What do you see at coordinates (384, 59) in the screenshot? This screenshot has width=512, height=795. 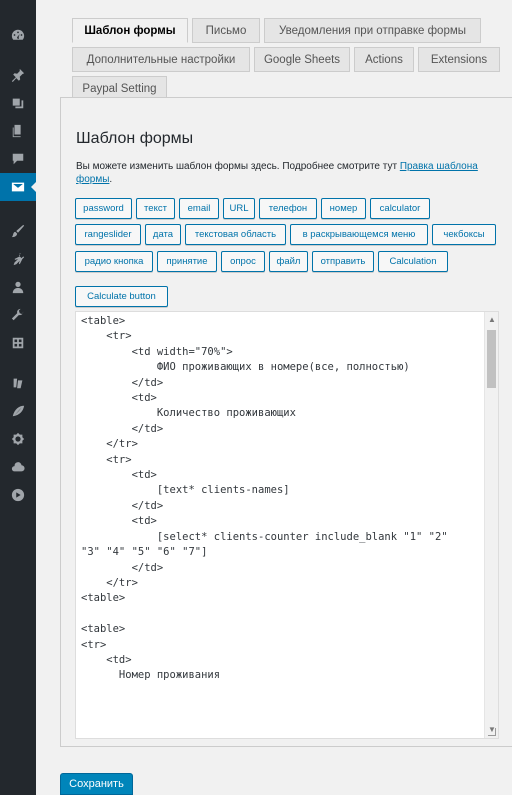 I see `tab-actions: Actions` at bounding box center [384, 59].